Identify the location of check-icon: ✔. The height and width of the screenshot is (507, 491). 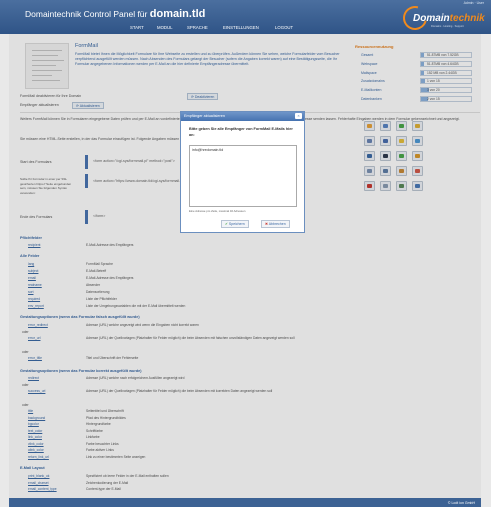
(226, 224).